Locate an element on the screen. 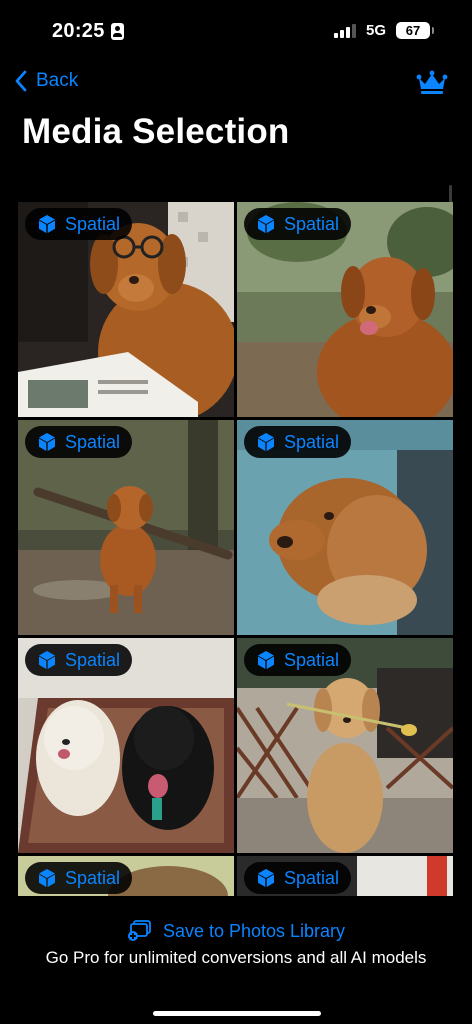 The width and height of the screenshot is (472, 1024). focus-person-icon is located at coordinates (117, 31).